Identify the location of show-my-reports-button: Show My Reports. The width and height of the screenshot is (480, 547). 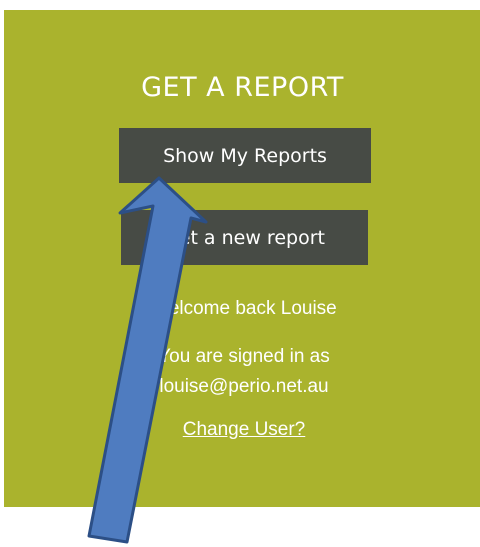
(245, 155).